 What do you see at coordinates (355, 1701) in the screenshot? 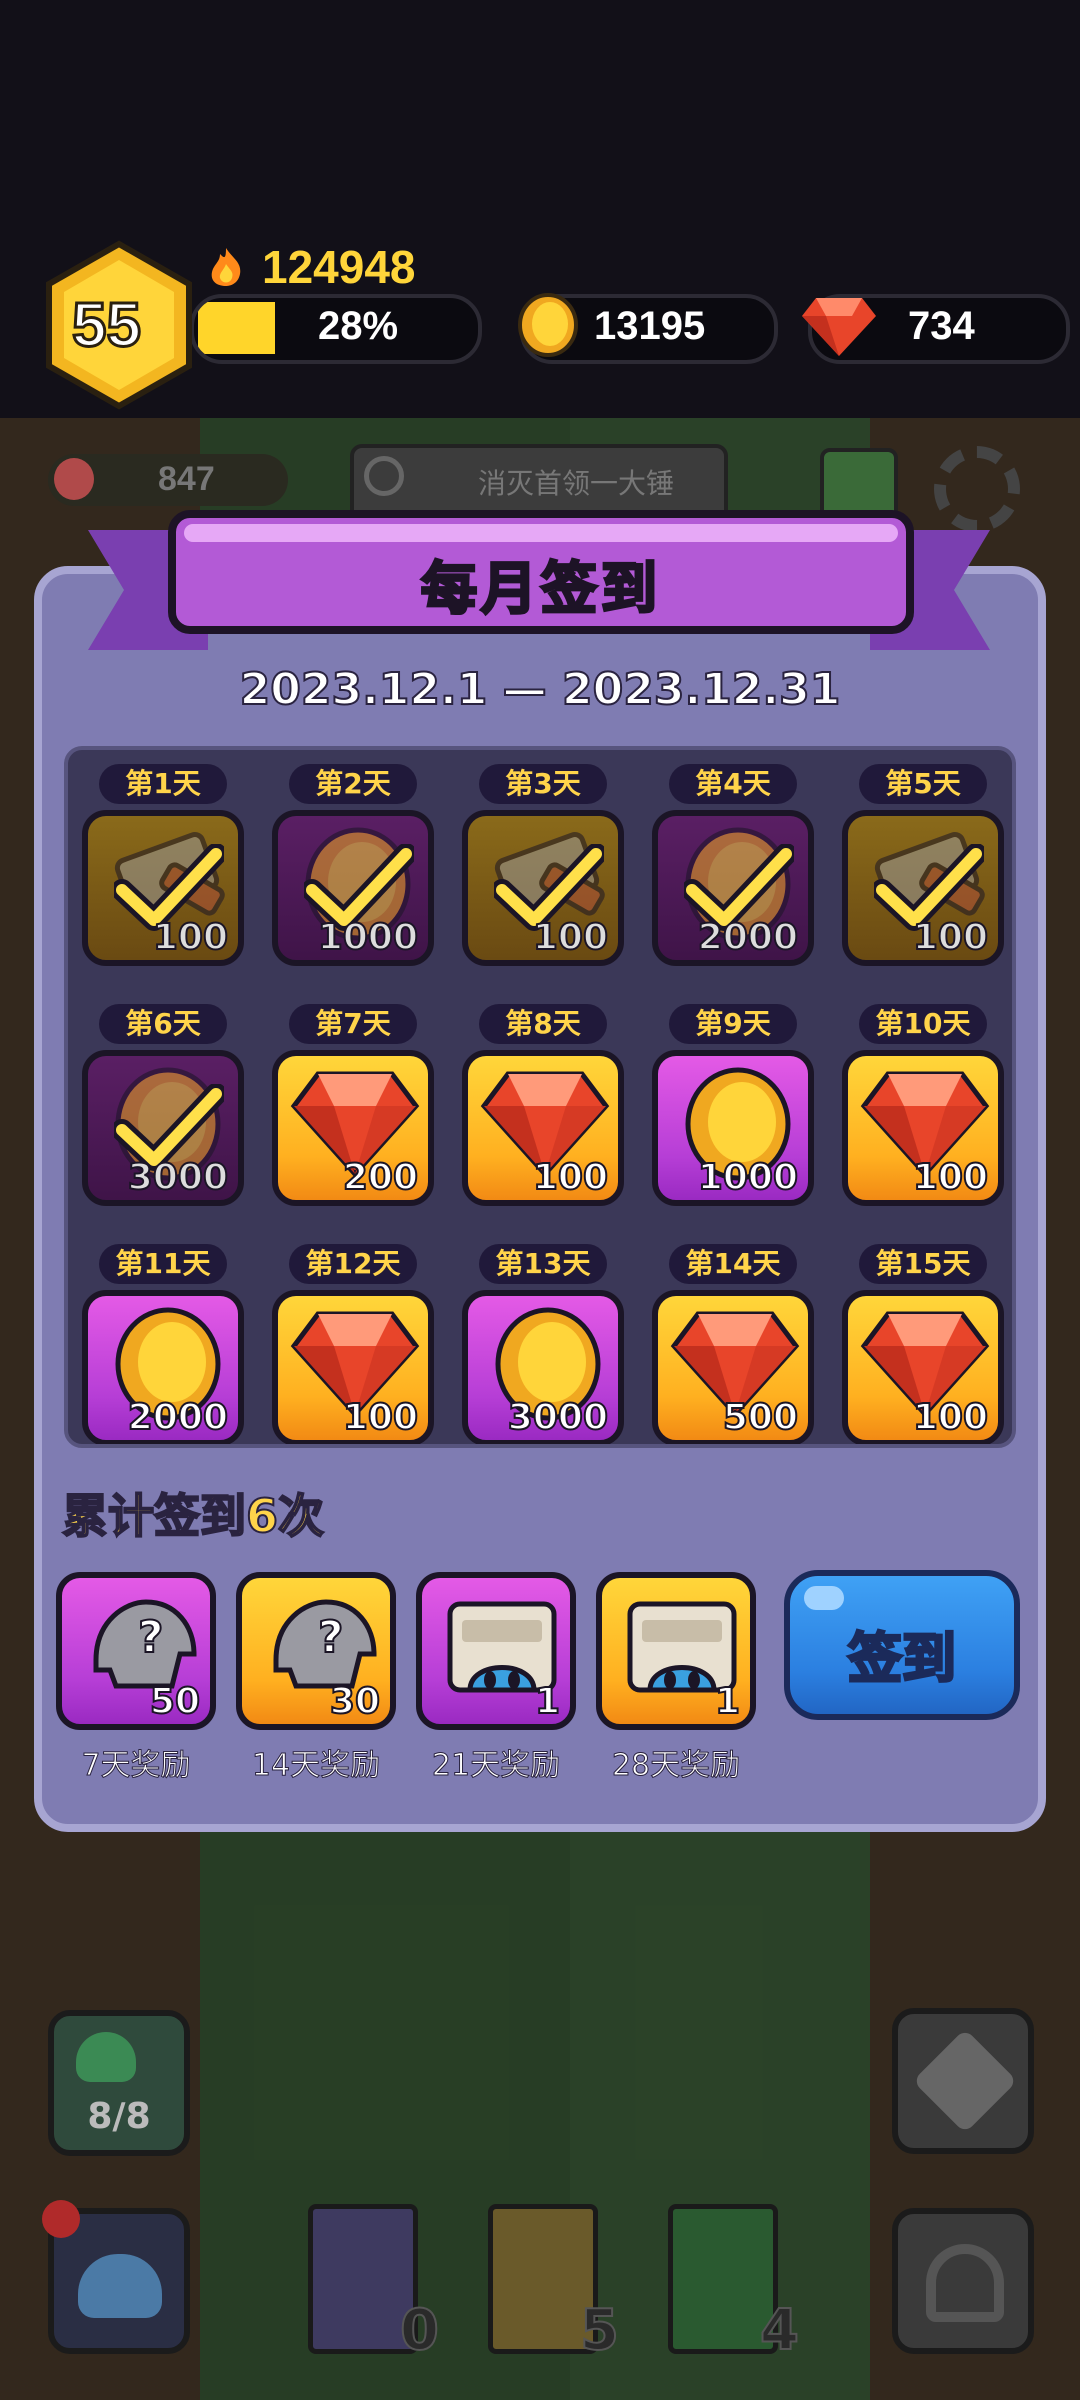
I see `reward-amount: 30` at bounding box center [355, 1701].